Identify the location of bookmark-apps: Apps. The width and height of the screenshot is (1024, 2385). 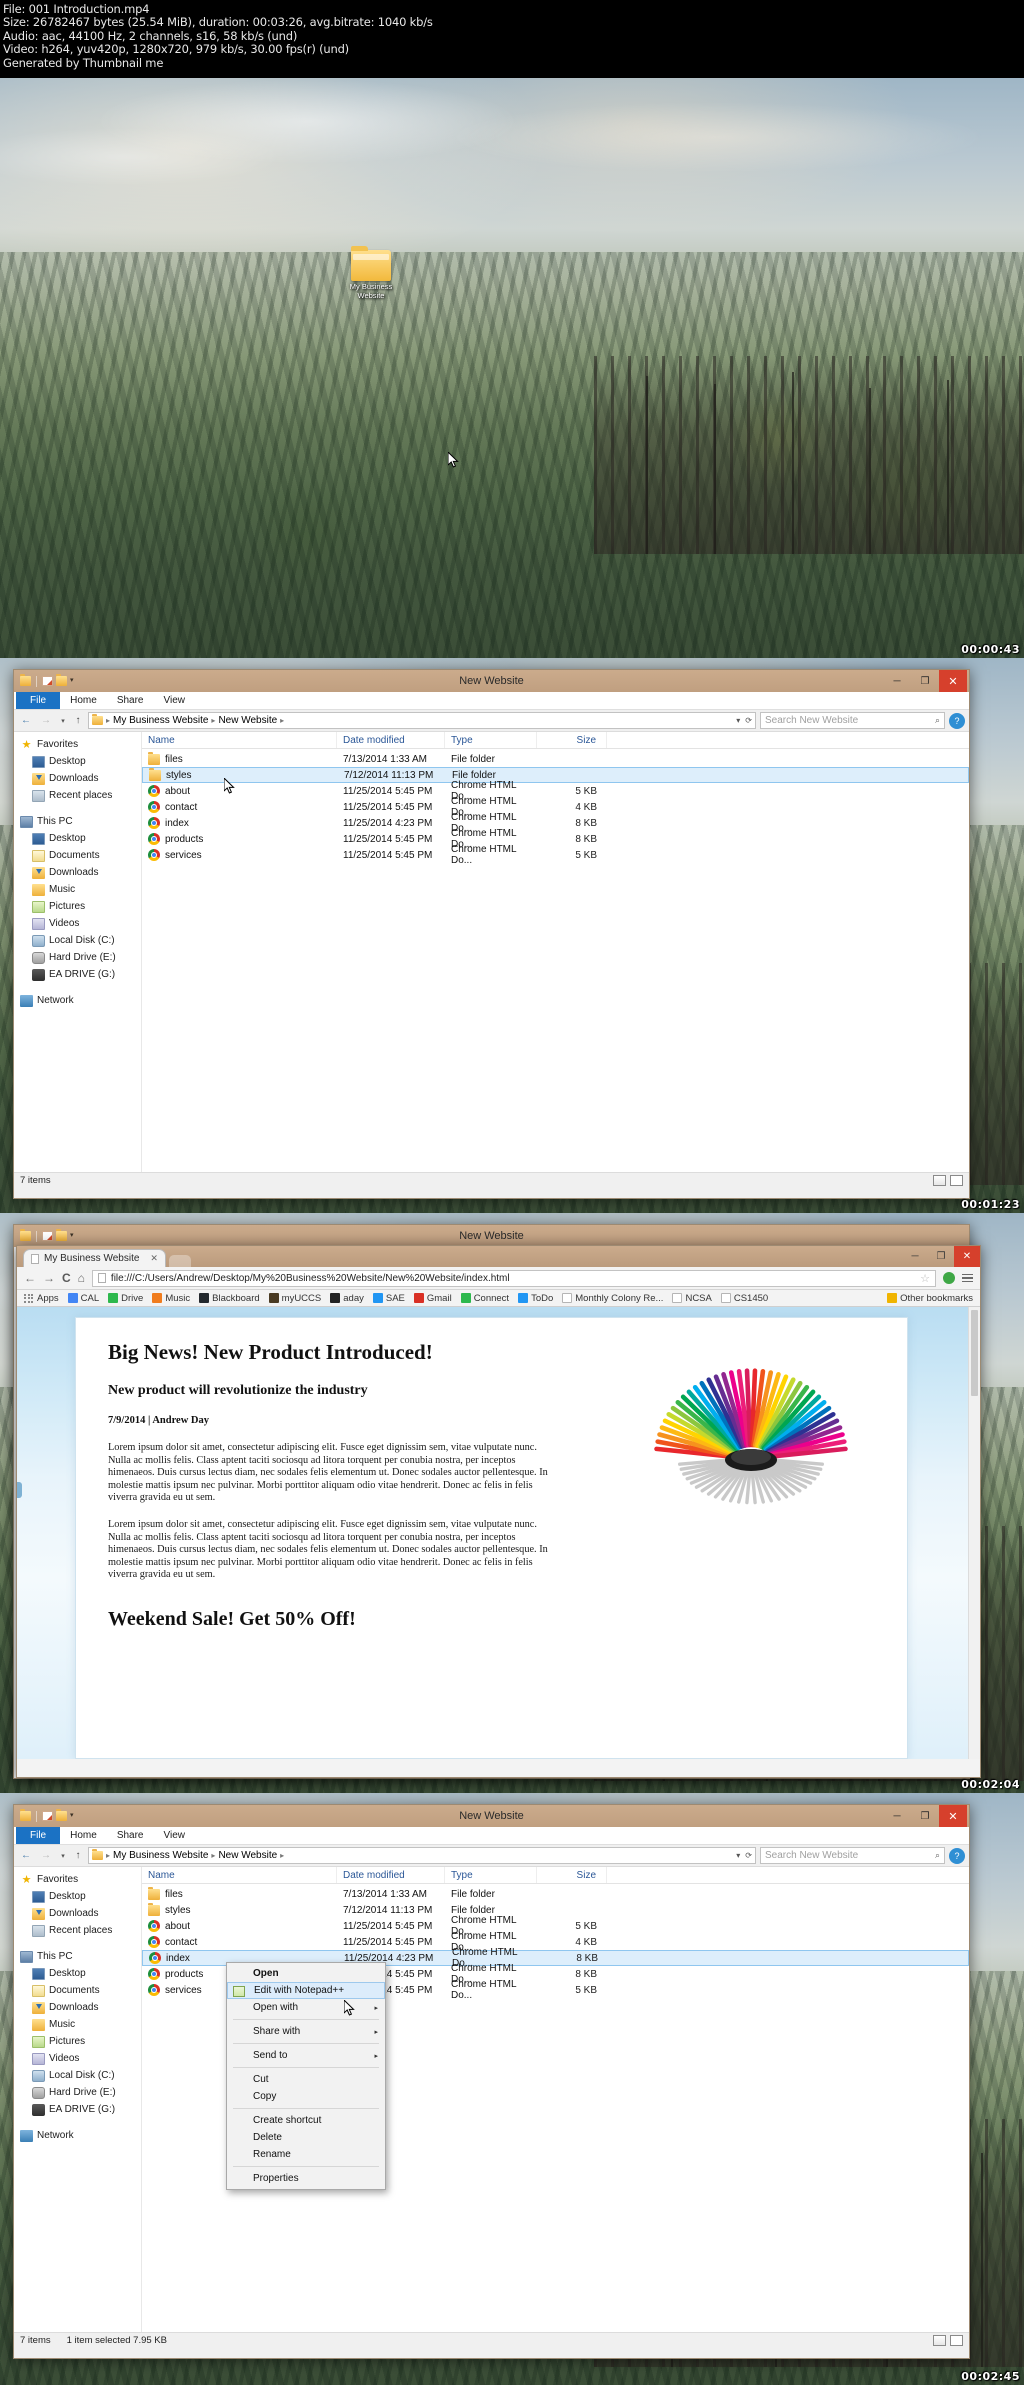
(41, 1298).